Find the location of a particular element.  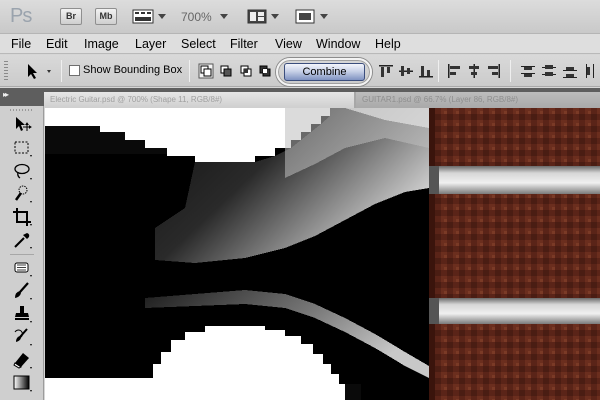

tools-panel-grip is located at coordinates (22, 110).